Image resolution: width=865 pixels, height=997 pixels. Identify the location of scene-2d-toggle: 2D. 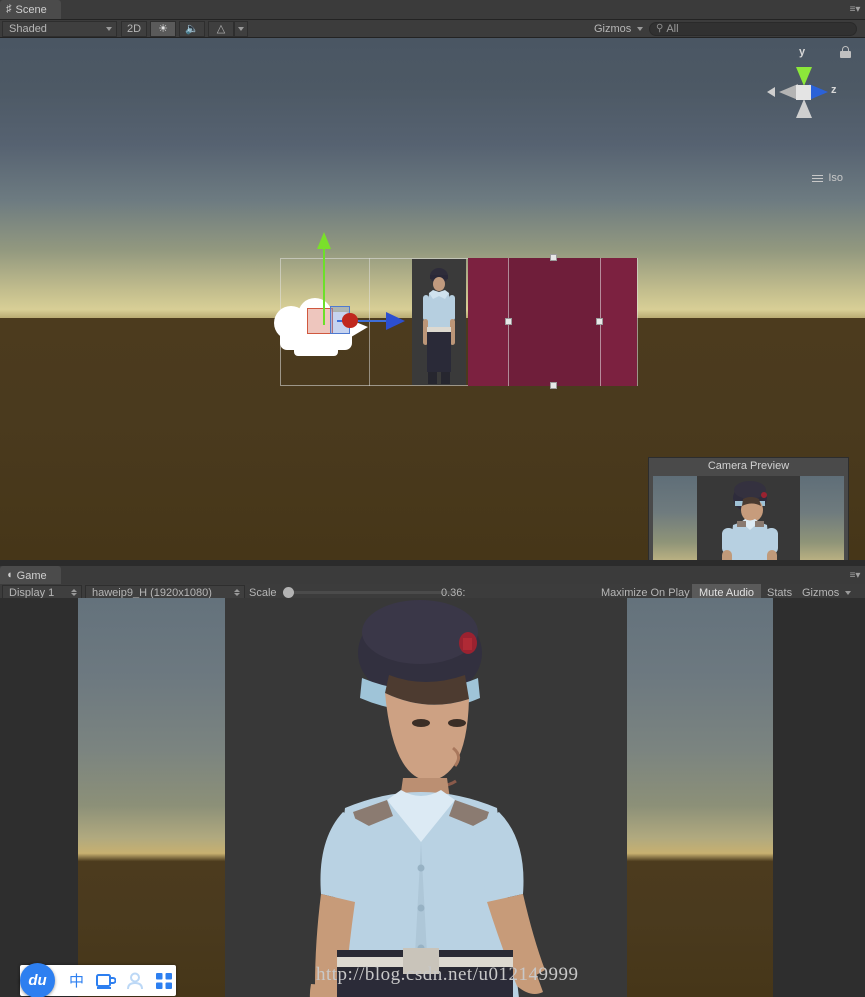
(134, 28).